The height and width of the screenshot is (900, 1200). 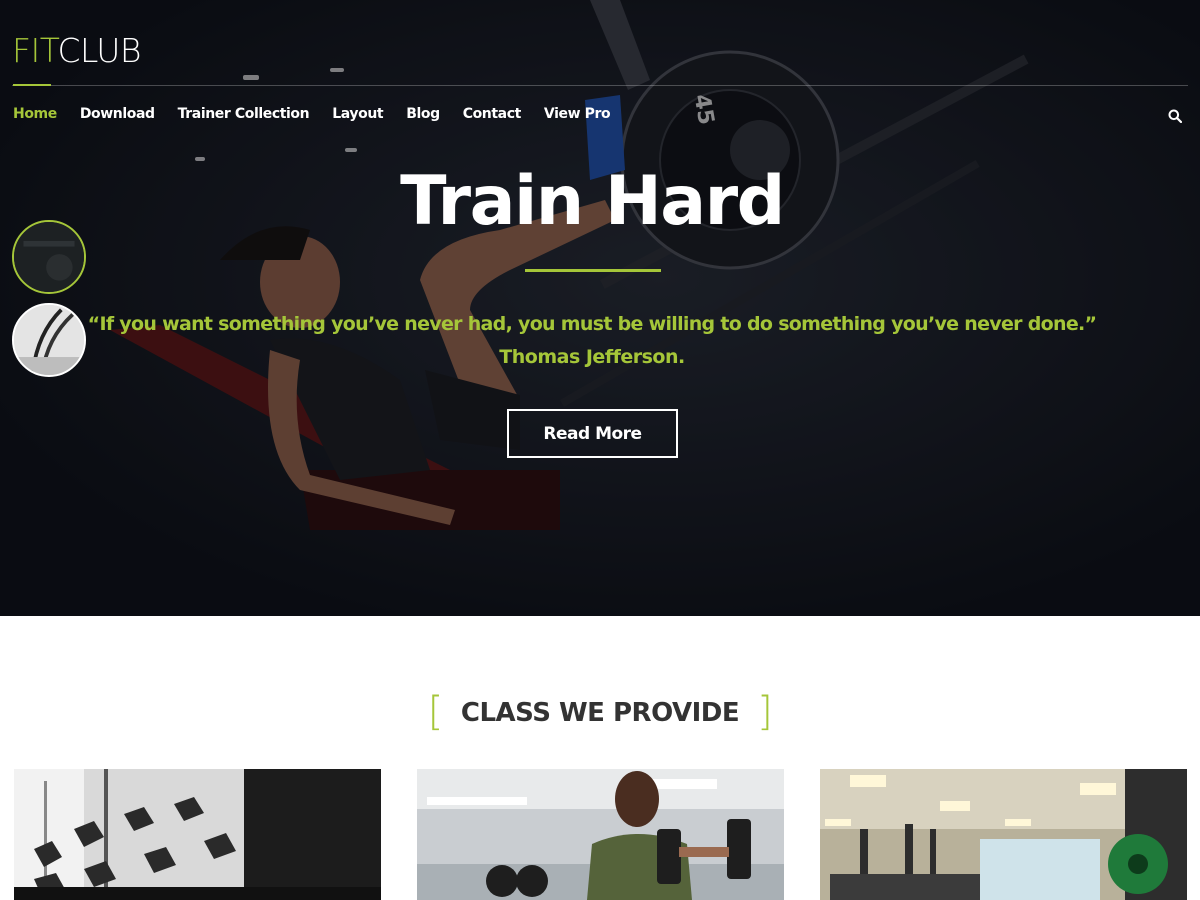 I want to click on heading-bracket-right: ], so click(x=765, y=712).